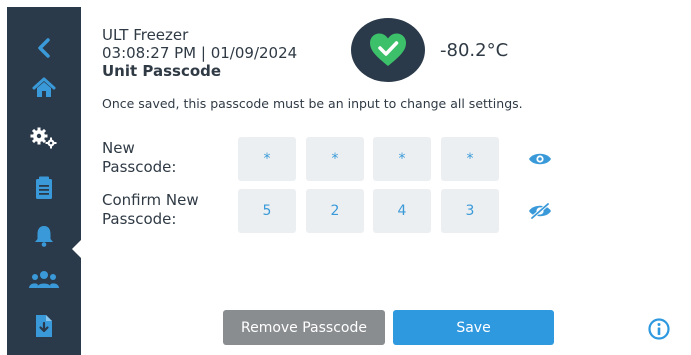  Describe the element at coordinates (470, 159) in the screenshot. I see `new-passcode-digit-4: *` at that location.